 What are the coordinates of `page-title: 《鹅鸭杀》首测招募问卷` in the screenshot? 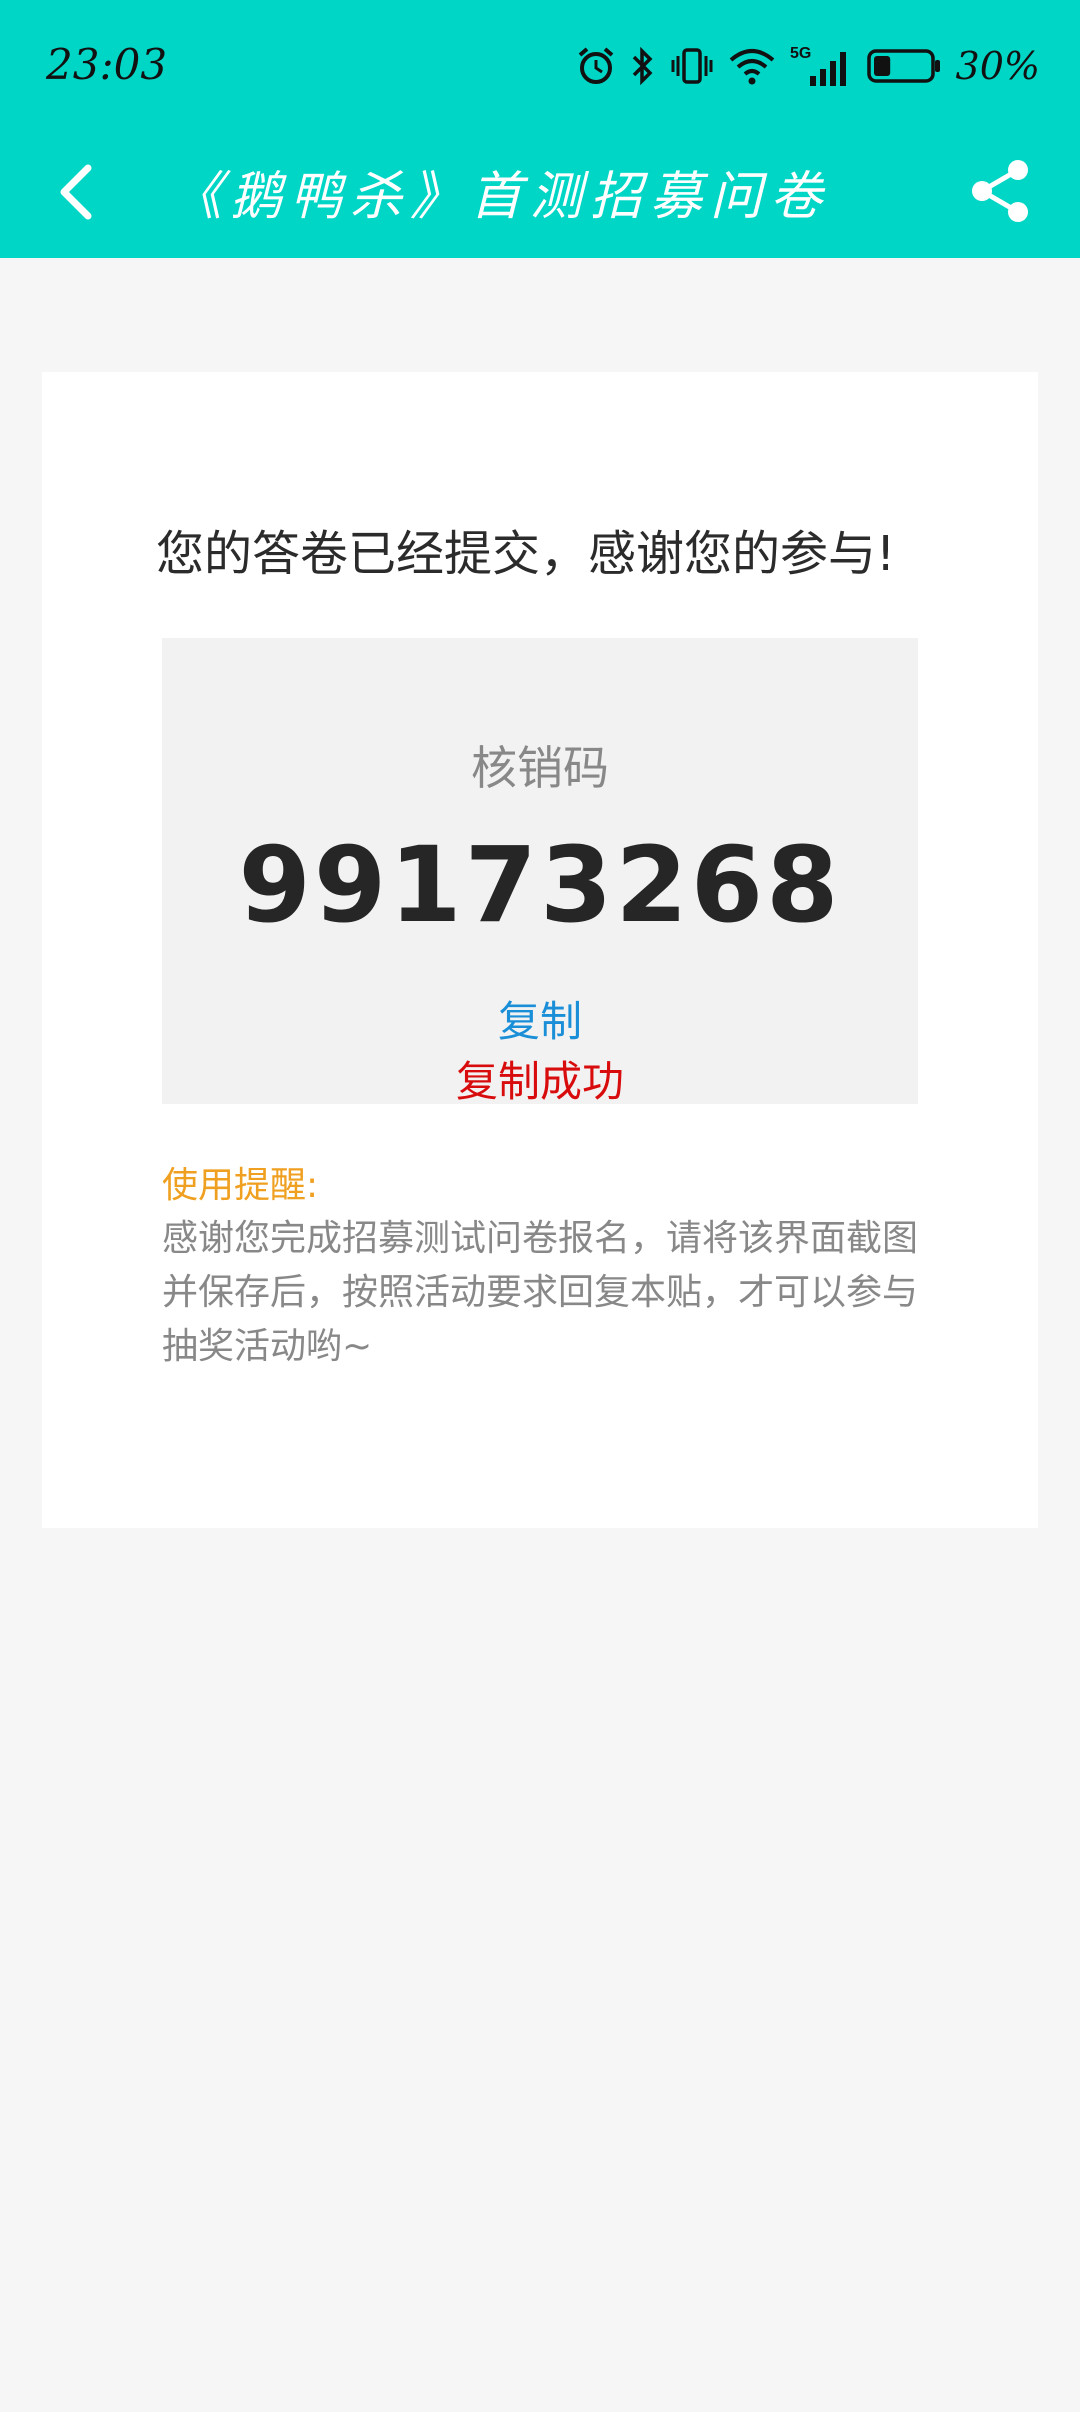 It's located at (499, 197).